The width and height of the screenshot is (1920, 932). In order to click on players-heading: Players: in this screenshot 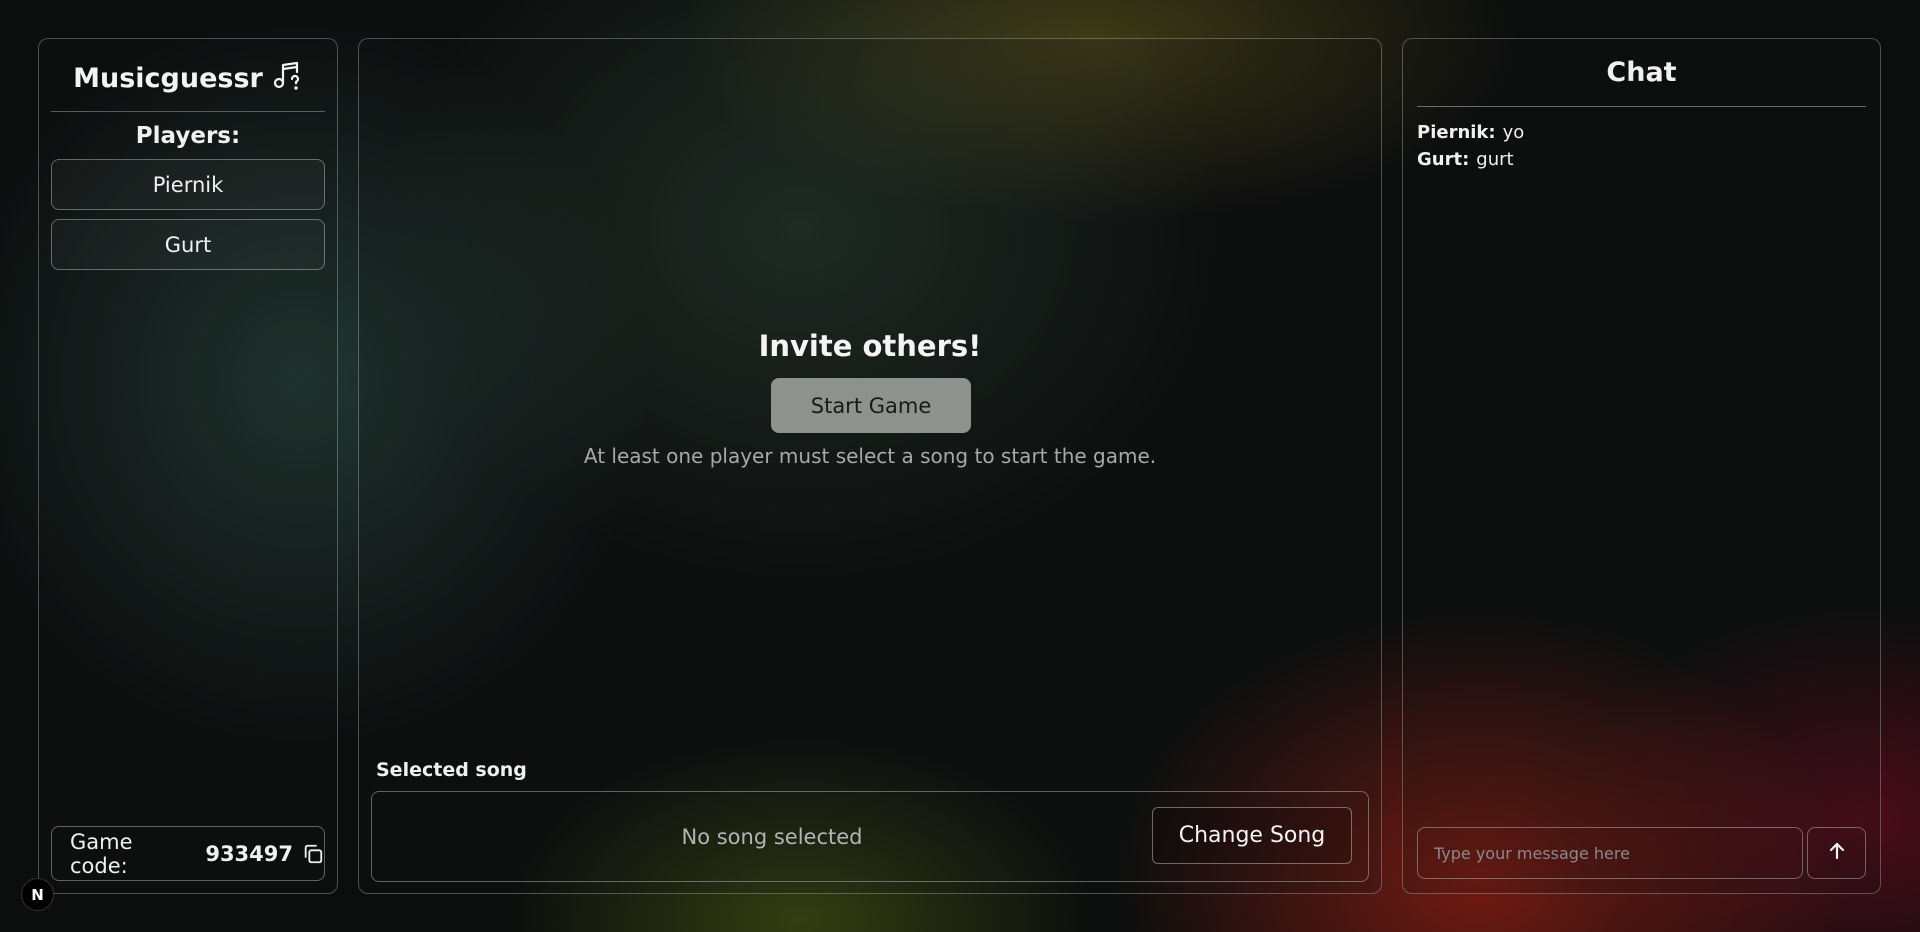, I will do `click(188, 136)`.